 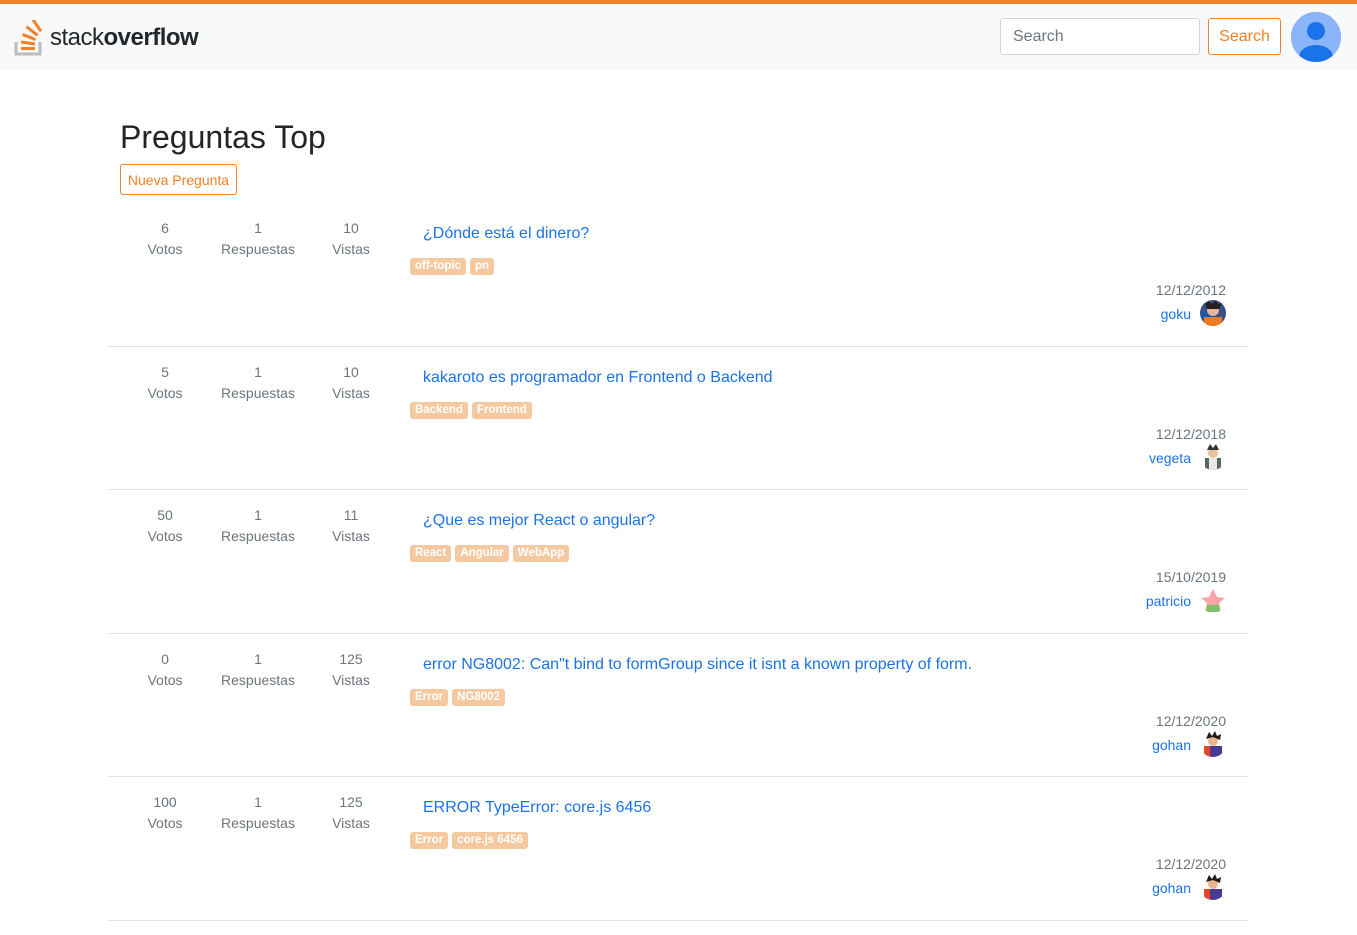 I want to click on votes-count: 6, so click(x=165, y=228).